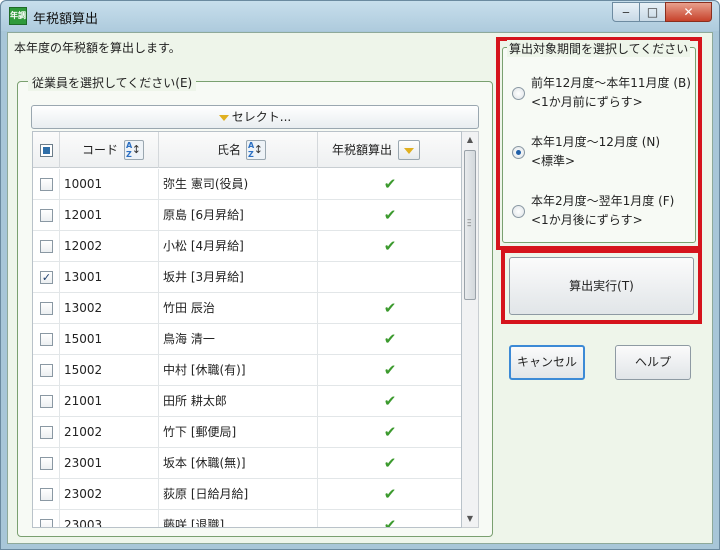 The image size is (720, 550). I want to click on period-option-label: 前年12月度～本年11月度 (B), so click(611, 83).